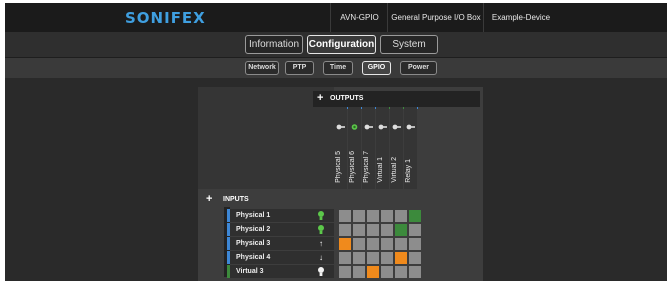 The image size is (670, 284). What do you see at coordinates (253, 257) in the screenshot?
I see `input-label: Physical 4` at bounding box center [253, 257].